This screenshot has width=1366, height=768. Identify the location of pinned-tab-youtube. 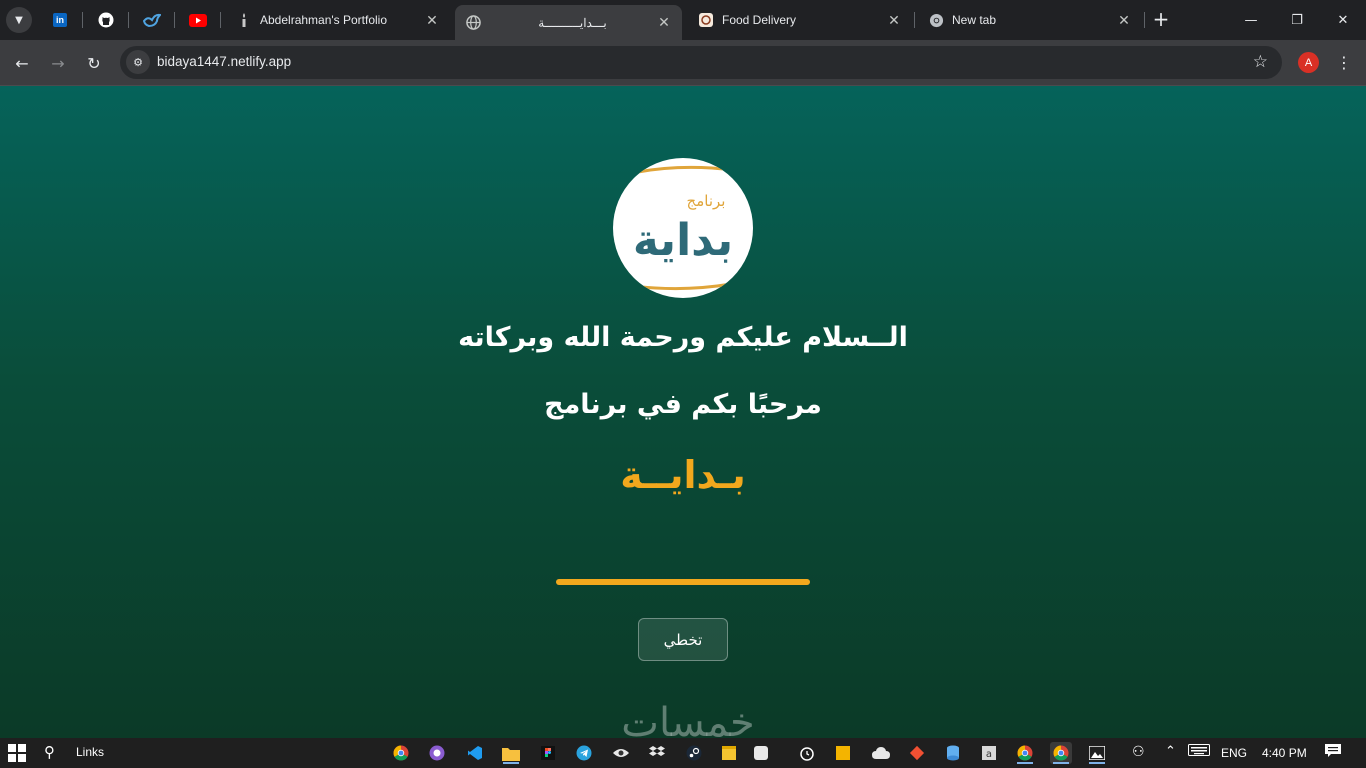
(198, 20).